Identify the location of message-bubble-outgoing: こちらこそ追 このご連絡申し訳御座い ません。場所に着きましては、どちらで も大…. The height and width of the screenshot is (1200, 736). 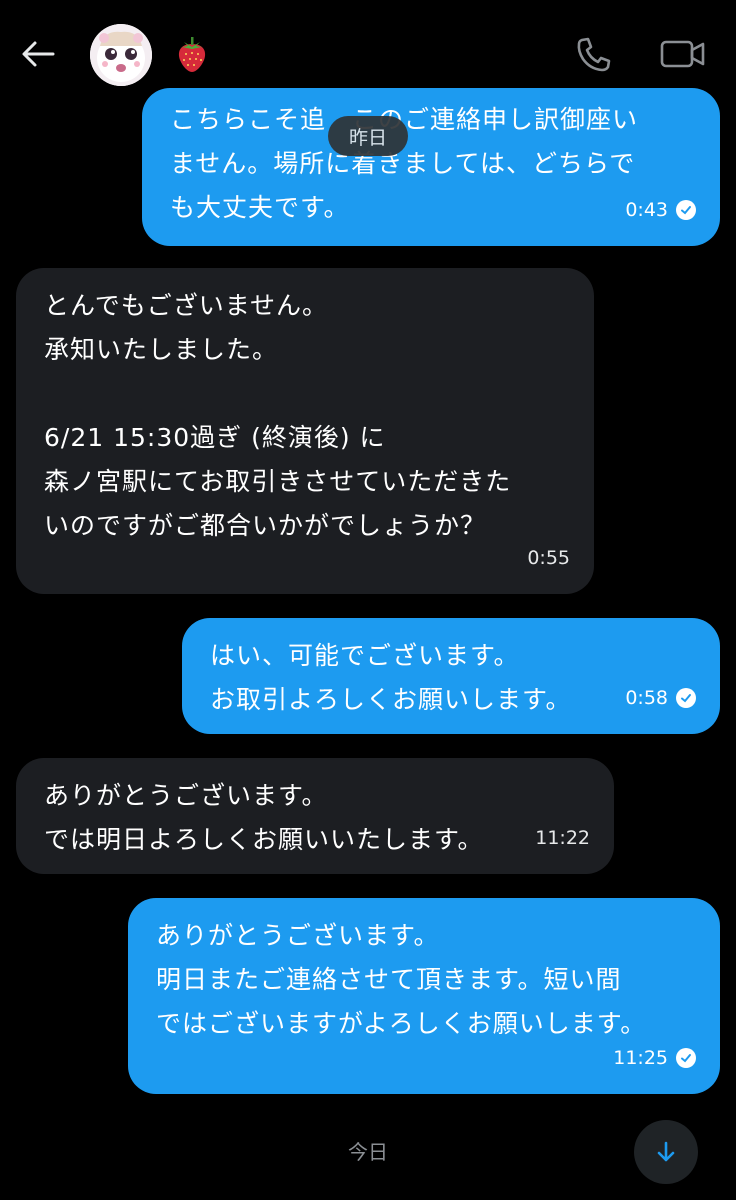
(431, 167).